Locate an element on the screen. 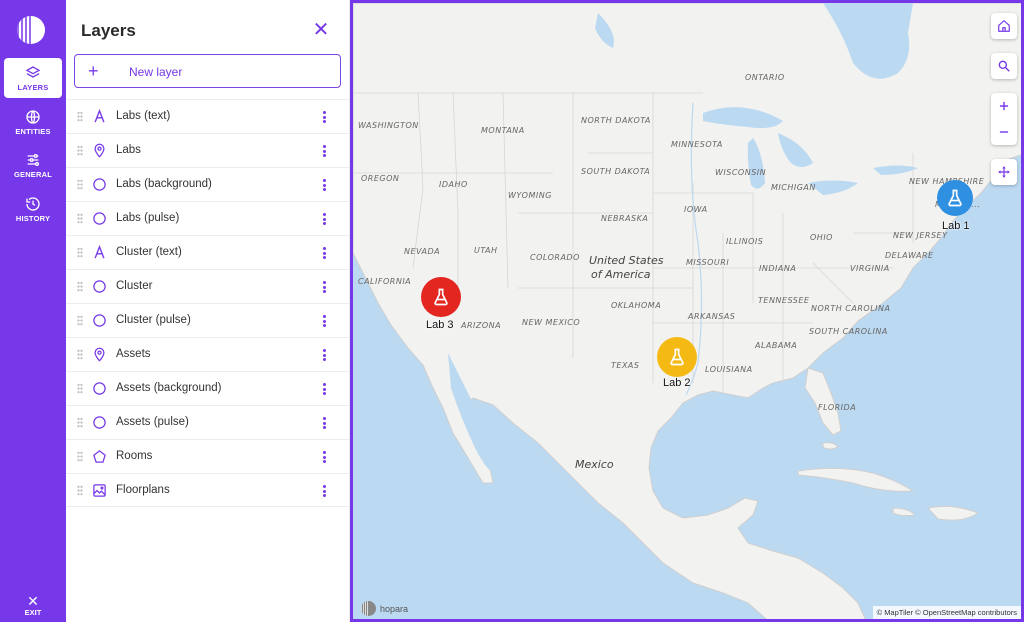 This screenshot has width=1024, height=622. layer-row: Assets (background) is located at coordinates (208, 388).